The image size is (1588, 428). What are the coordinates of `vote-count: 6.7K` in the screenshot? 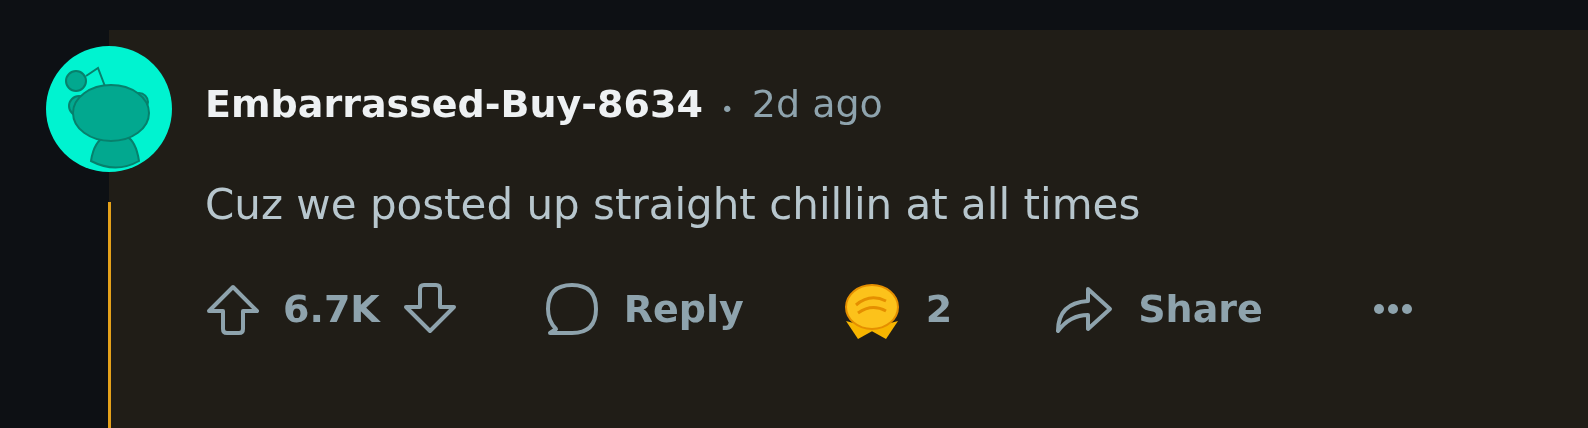 It's located at (331, 309).